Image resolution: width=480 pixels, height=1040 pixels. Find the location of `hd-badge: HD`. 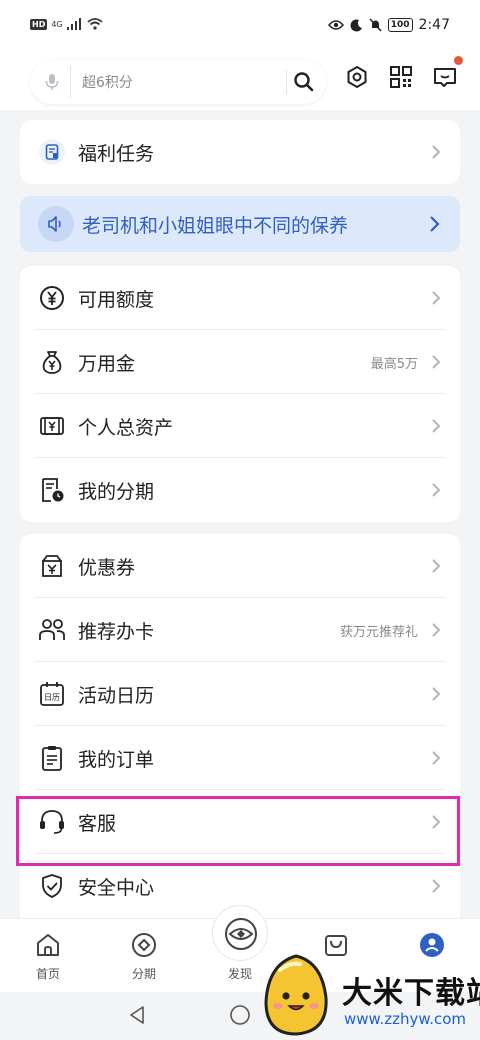

hd-badge: HD is located at coordinates (39, 24).